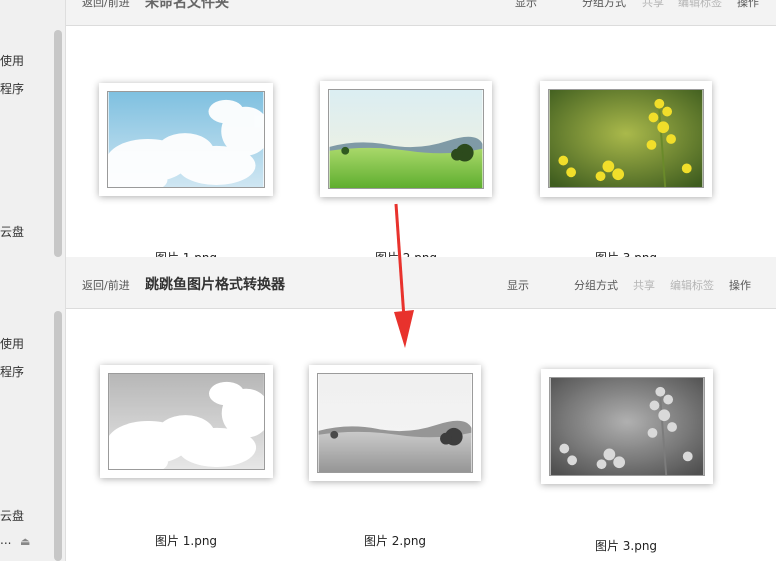 This screenshot has height=561, width=776. I want to click on flower-photo, so click(626, 138).